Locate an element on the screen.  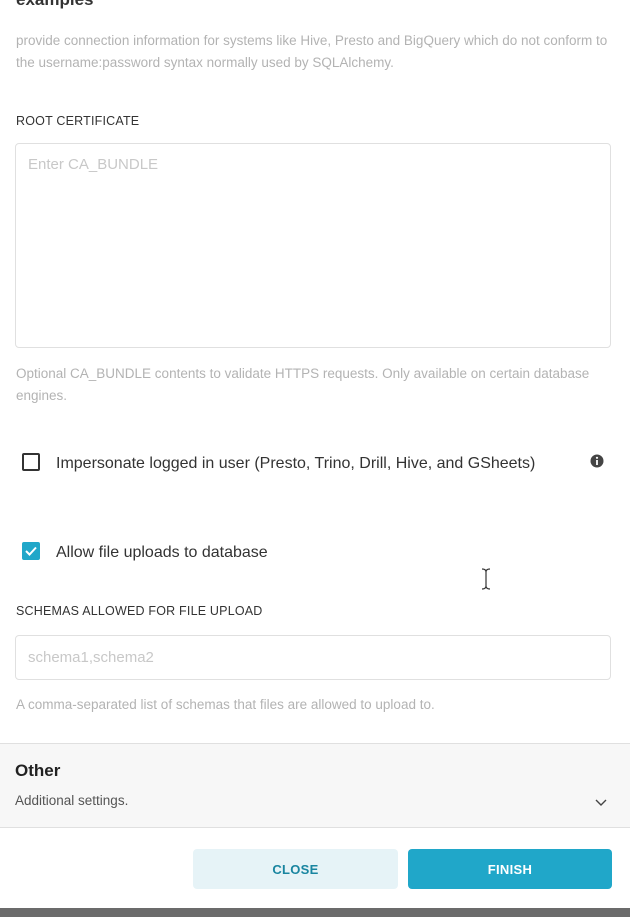
schemas-label: SCHEMAS ALLOWED FOR FILE UPLOAD is located at coordinates (139, 611).